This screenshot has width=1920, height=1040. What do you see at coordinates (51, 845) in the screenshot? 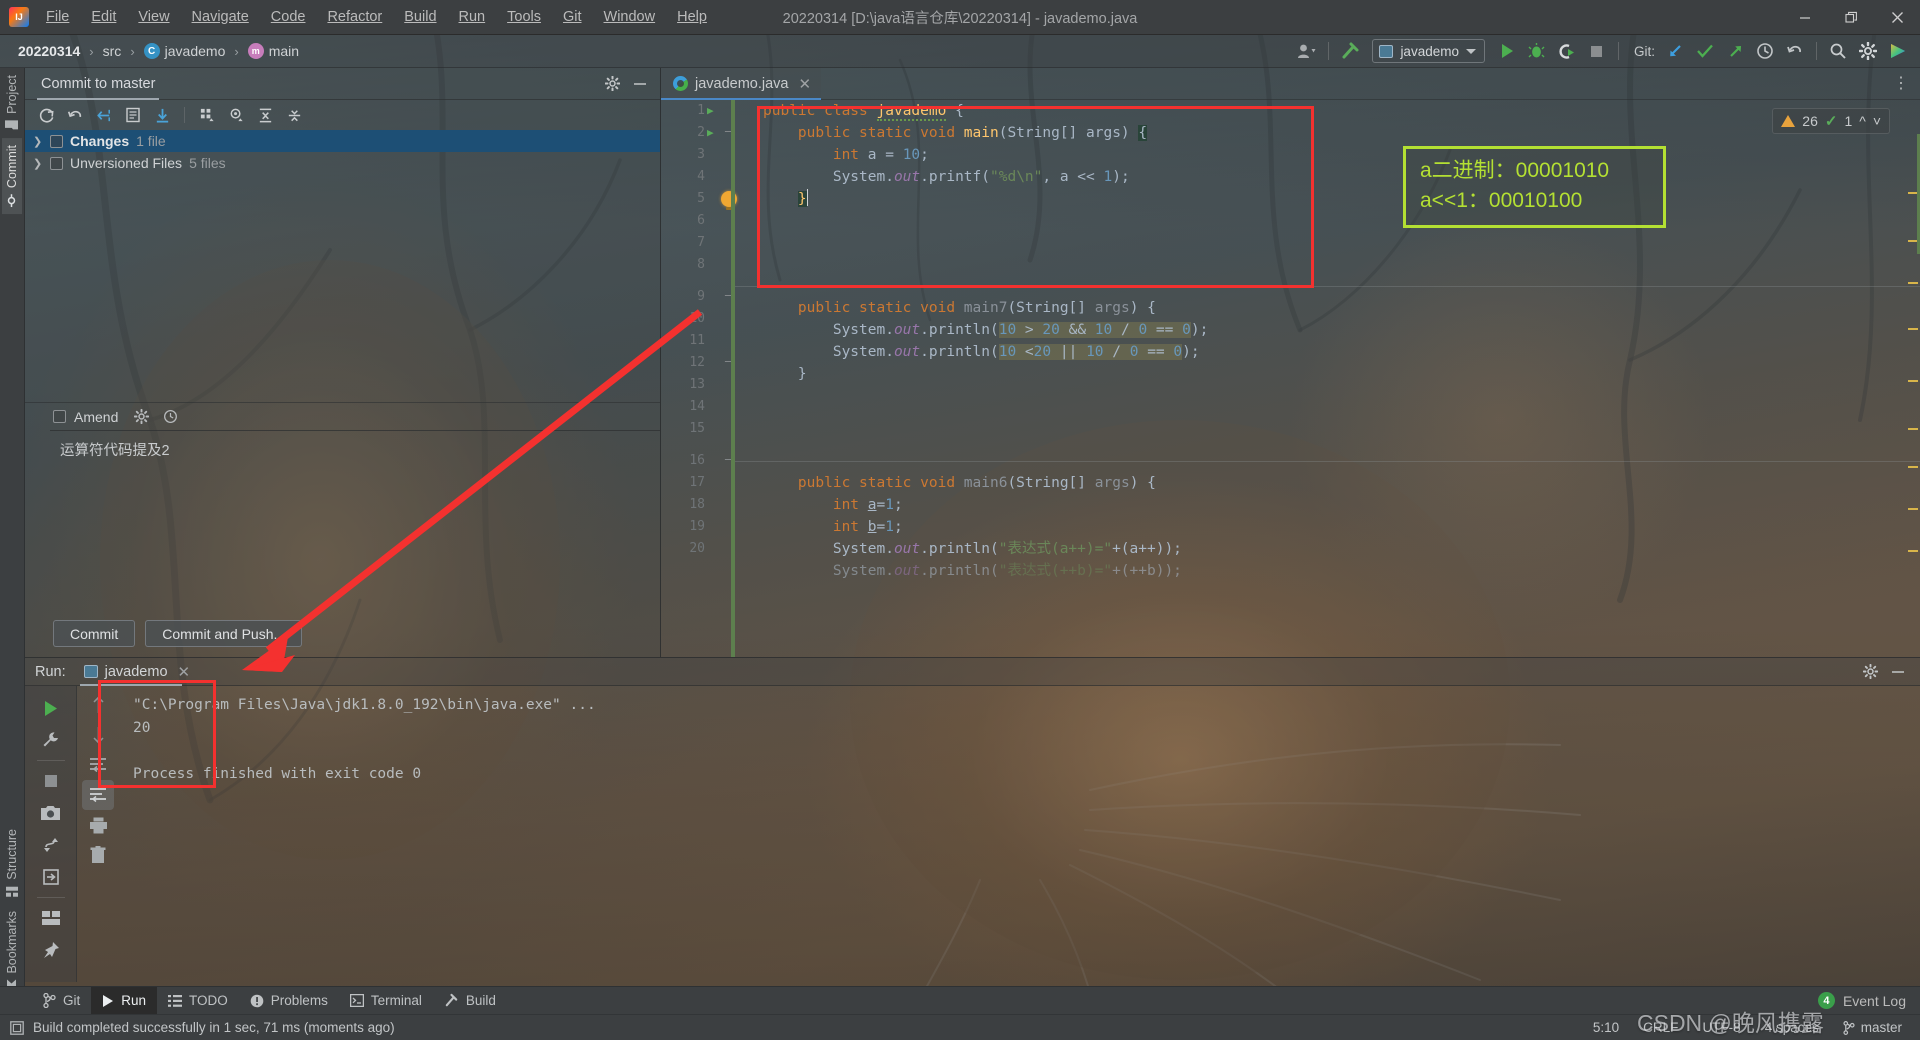
I see `thread-dump-button` at bounding box center [51, 845].